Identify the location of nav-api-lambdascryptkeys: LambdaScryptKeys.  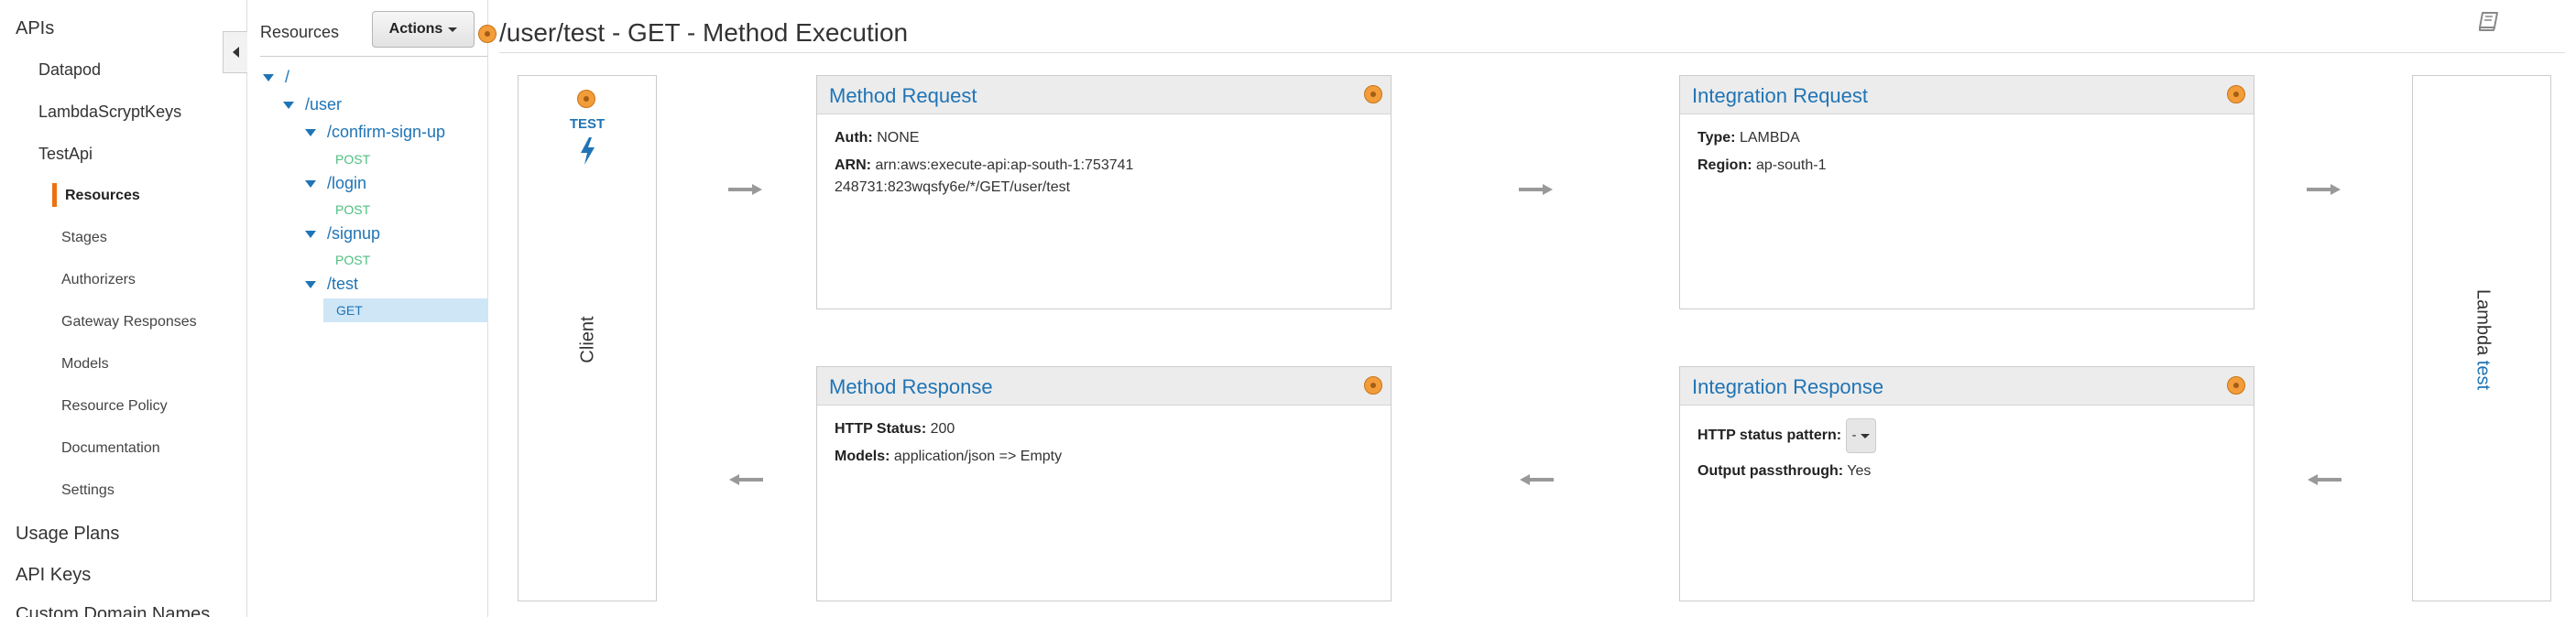
(110, 112).